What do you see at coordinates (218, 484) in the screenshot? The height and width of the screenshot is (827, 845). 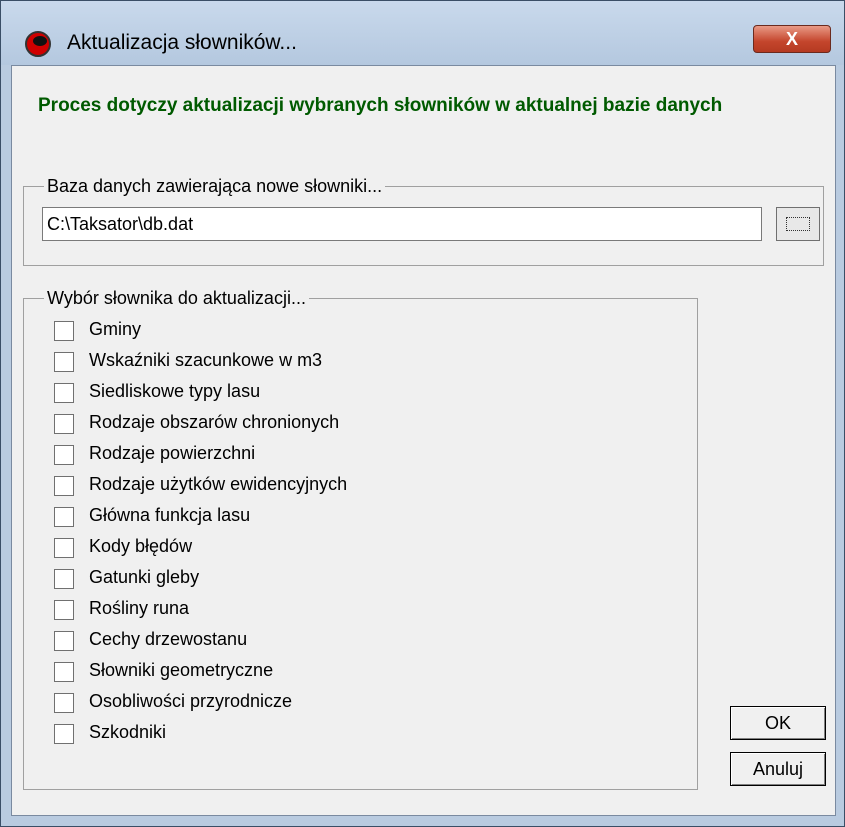 I see `checkbox-label: Rodzaje użytków ewidencyjnych` at bounding box center [218, 484].